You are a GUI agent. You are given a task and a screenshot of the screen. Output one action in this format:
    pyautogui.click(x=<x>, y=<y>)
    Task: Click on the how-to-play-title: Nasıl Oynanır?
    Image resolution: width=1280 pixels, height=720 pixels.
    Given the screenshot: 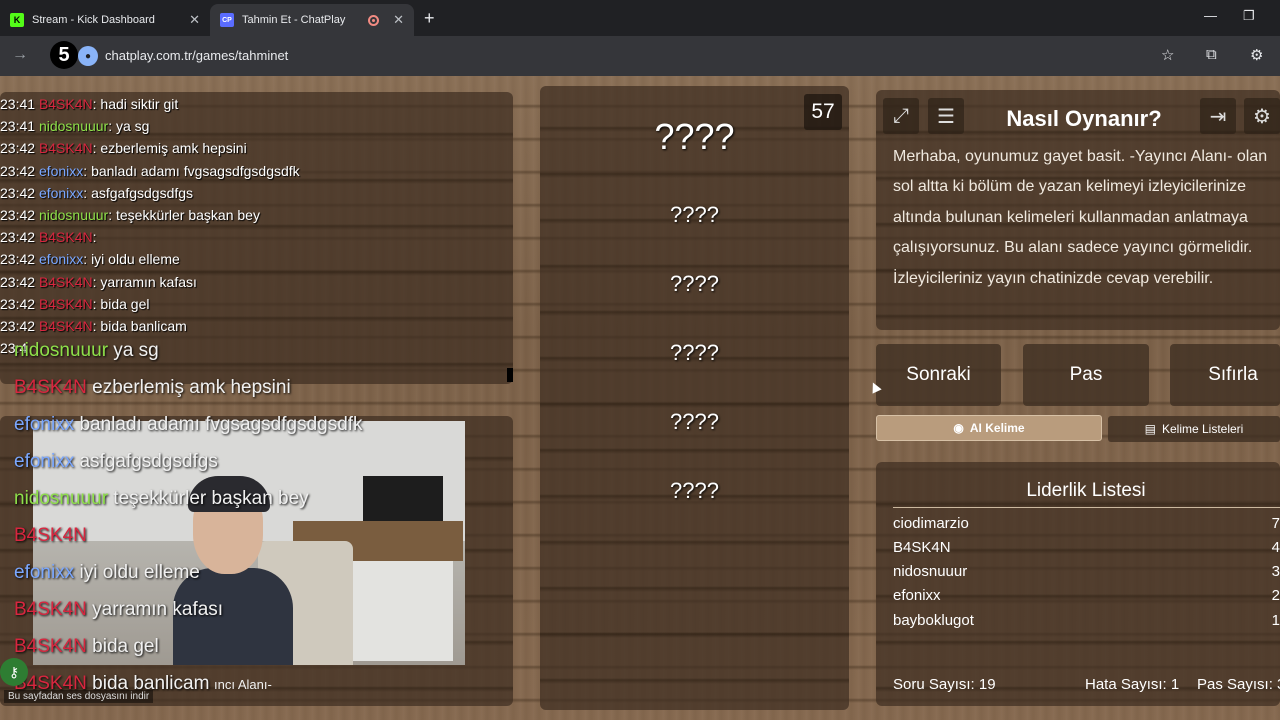 What is the action you would take?
    pyautogui.click(x=1084, y=118)
    